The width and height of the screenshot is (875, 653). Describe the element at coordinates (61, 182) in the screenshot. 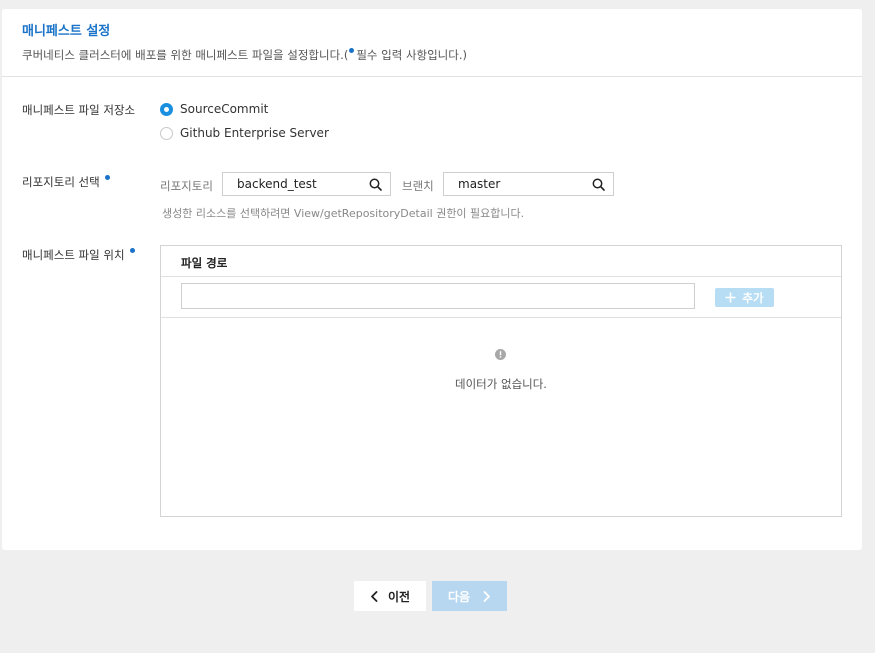

I see `repository-select-label-text: 리포지토리 선택` at that location.